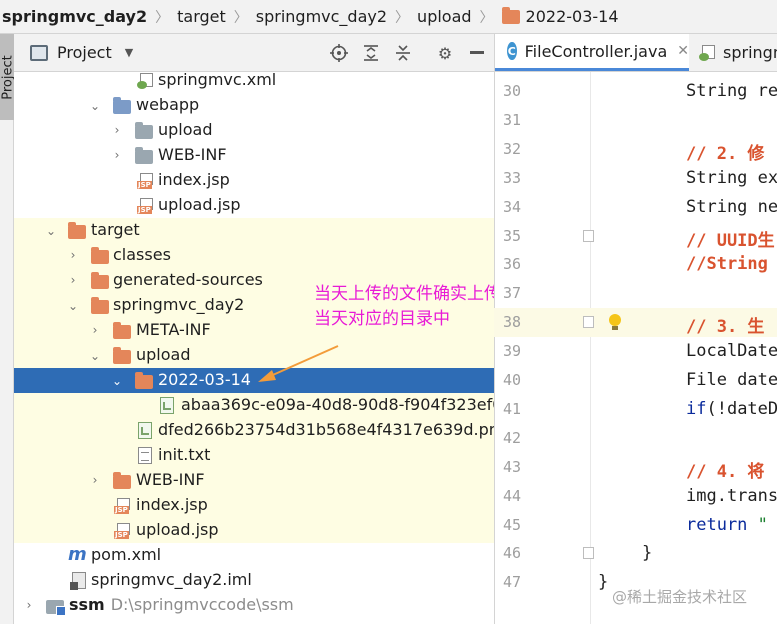  Describe the element at coordinates (254, 405) in the screenshot. I see `tree-item: abaa369c-e09a-40d8-90d8-f904f323ef0a.p` at that location.